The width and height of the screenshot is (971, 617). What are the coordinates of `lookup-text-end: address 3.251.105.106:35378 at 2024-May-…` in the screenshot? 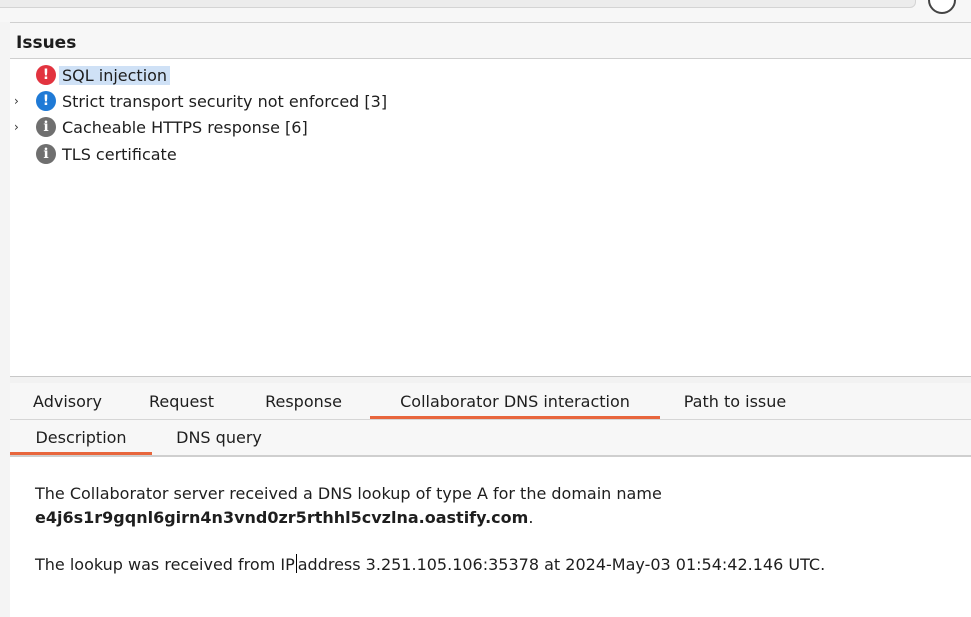 It's located at (561, 564).